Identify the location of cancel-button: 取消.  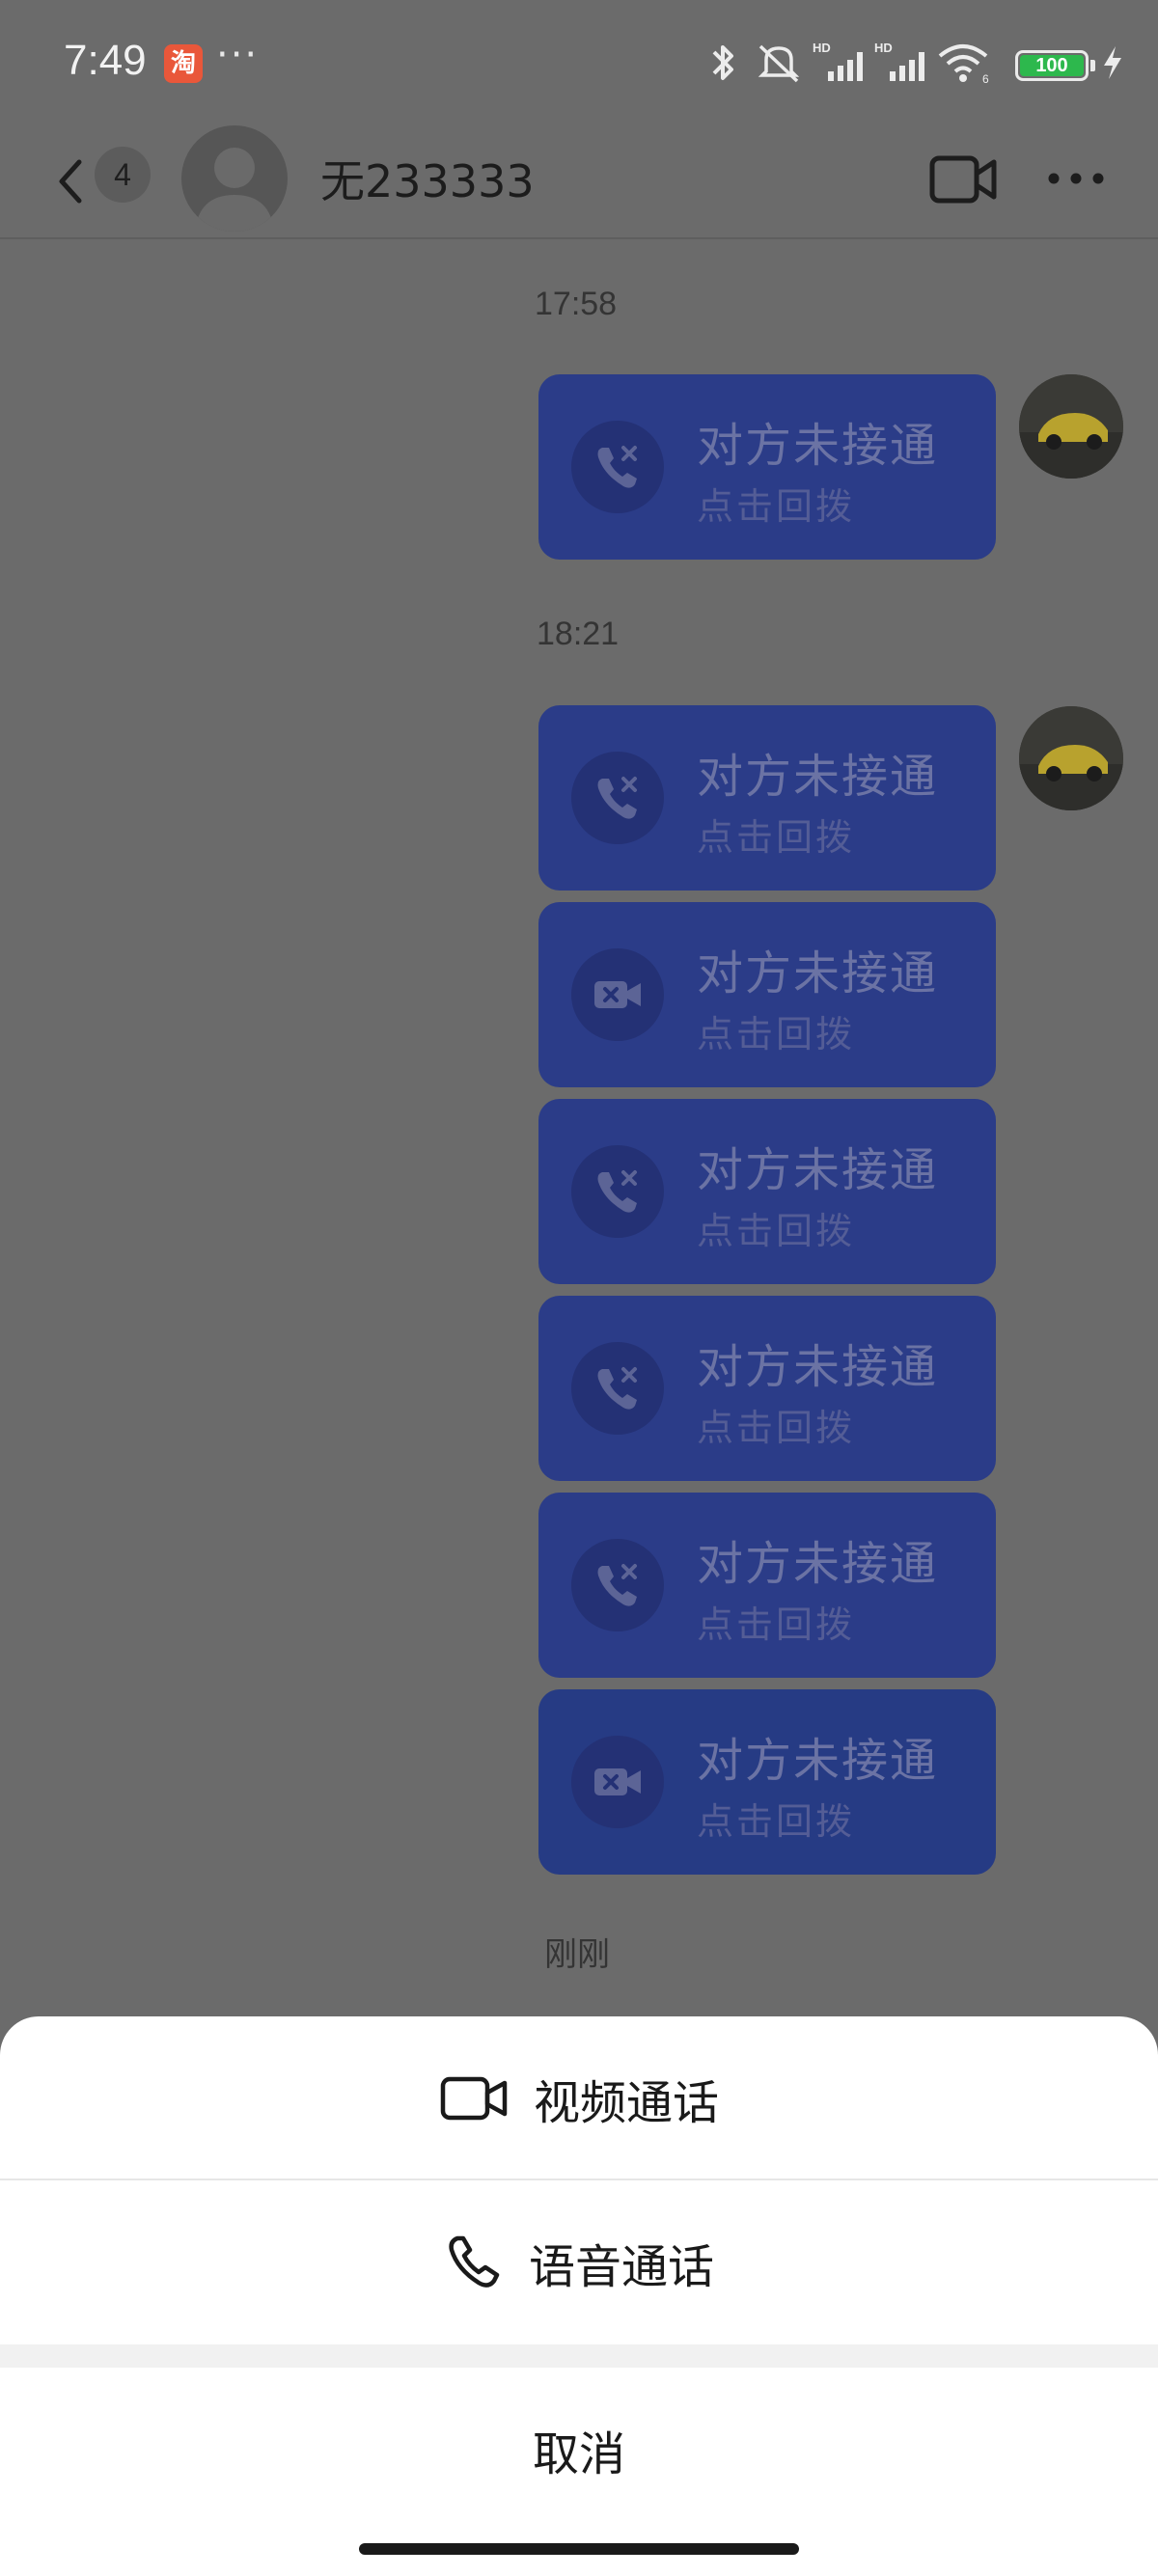
(579, 2450).